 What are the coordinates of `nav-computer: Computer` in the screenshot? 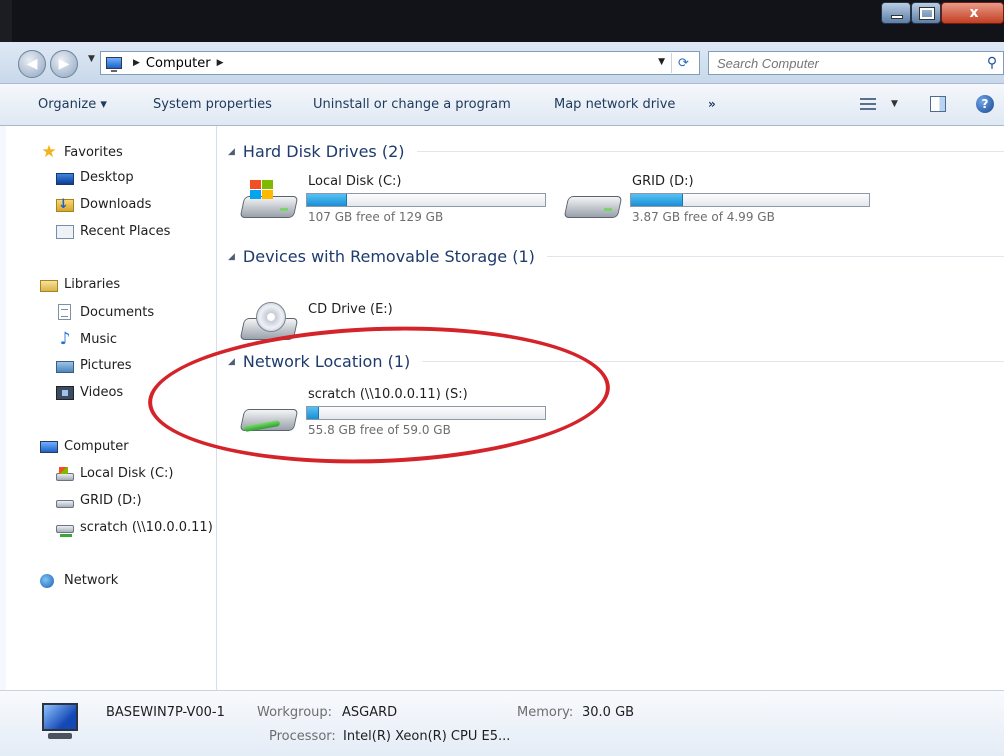 It's located at (84, 446).